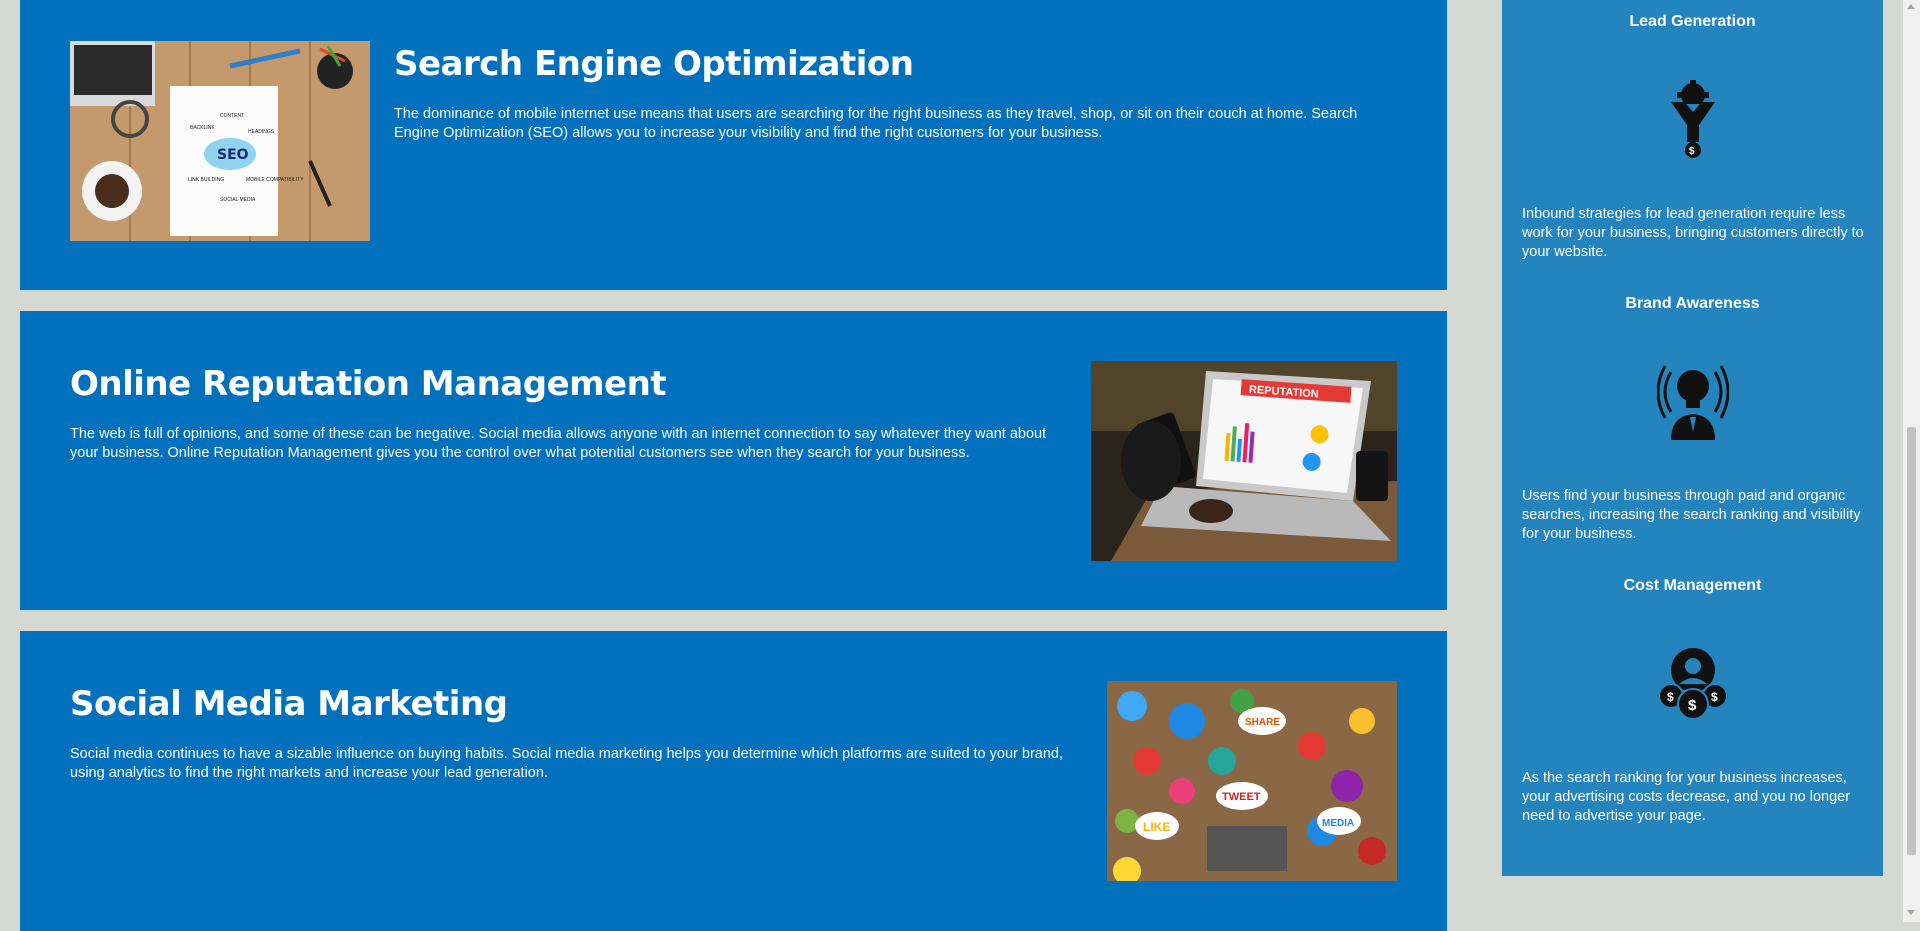 Image resolution: width=1920 pixels, height=931 pixels. What do you see at coordinates (1911, 6) in the screenshot?
I see `scroll-up-arrow-icon` at bounding box center [1911, 6].